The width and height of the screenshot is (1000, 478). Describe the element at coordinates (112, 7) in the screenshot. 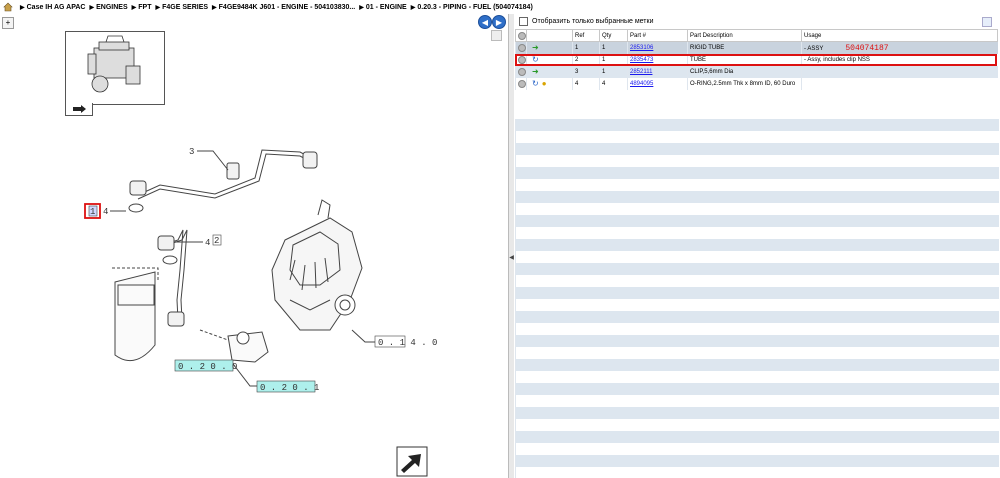

I see `breadcrumb-item-engines: ENGINES` at that location.